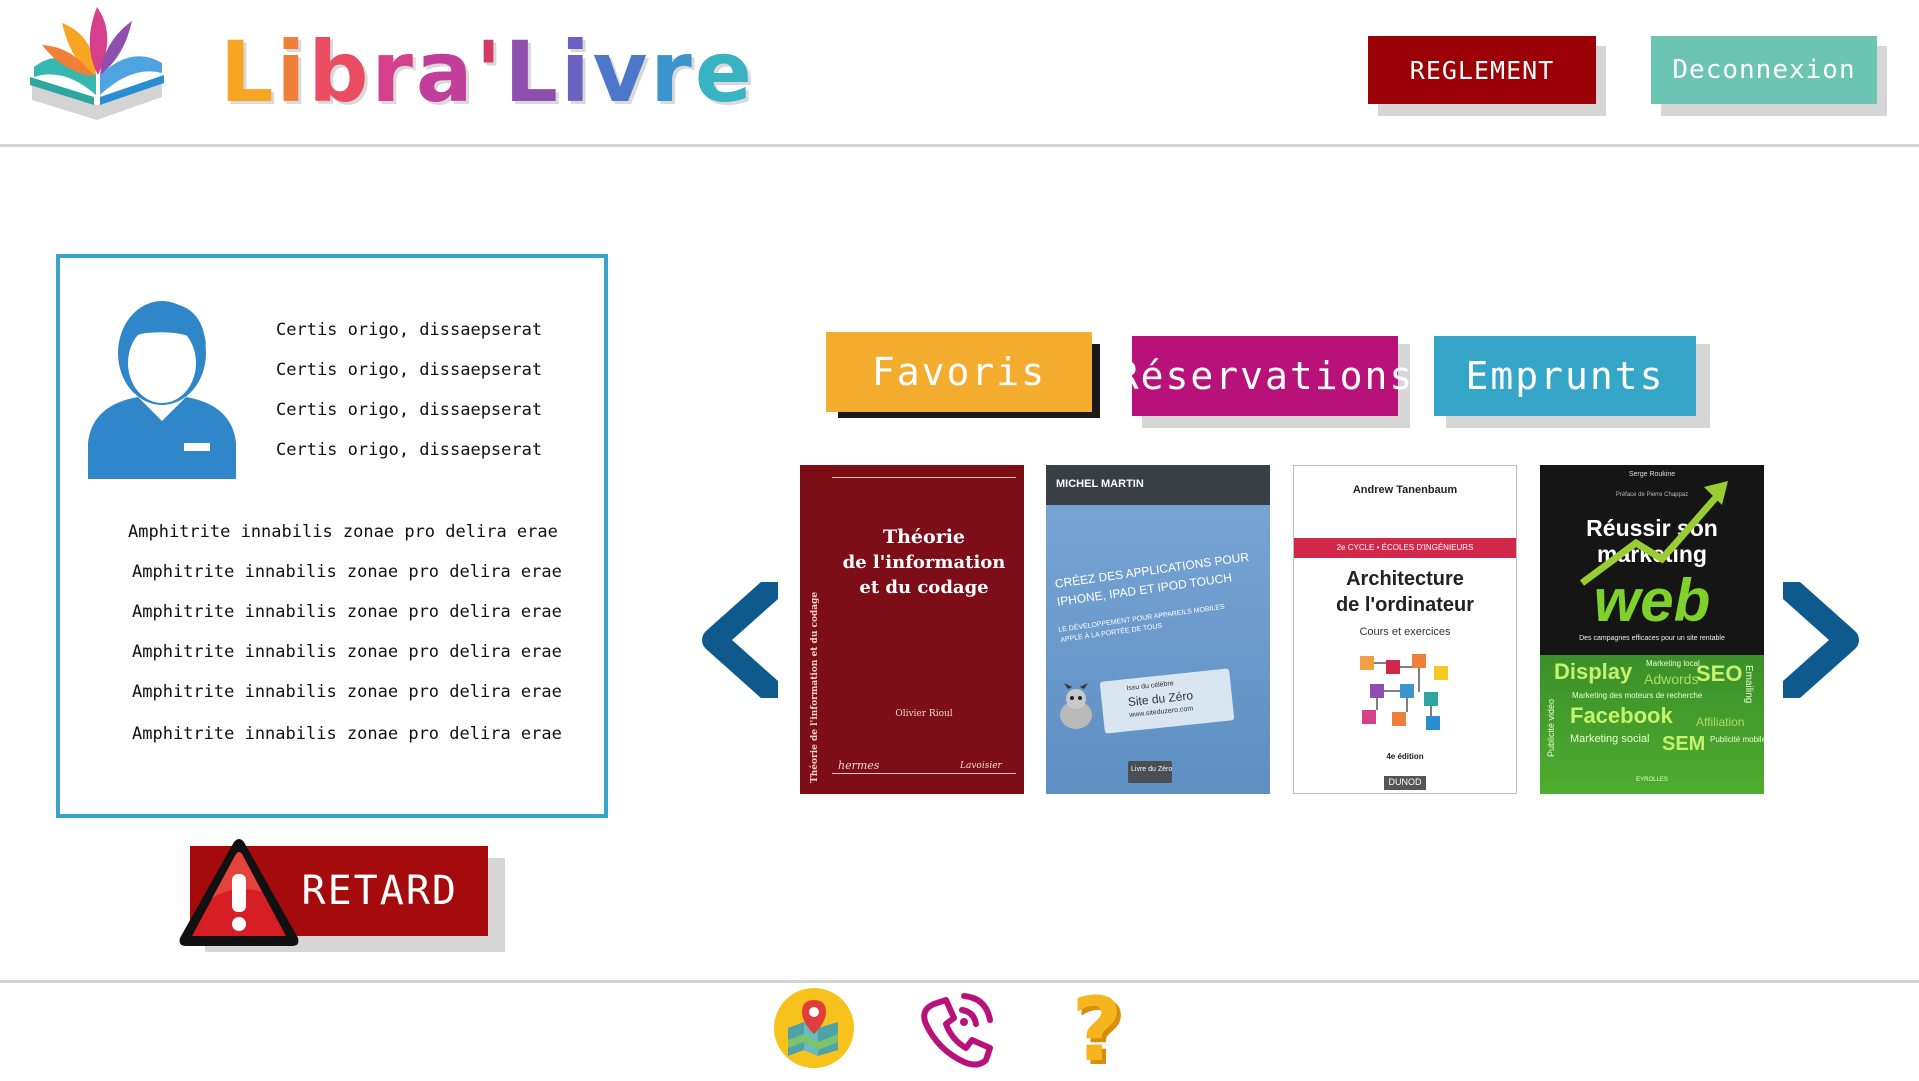 The image size is (1919, 1081). I want to click on book-logo: Livre du Zéro, so click(1150, 772).